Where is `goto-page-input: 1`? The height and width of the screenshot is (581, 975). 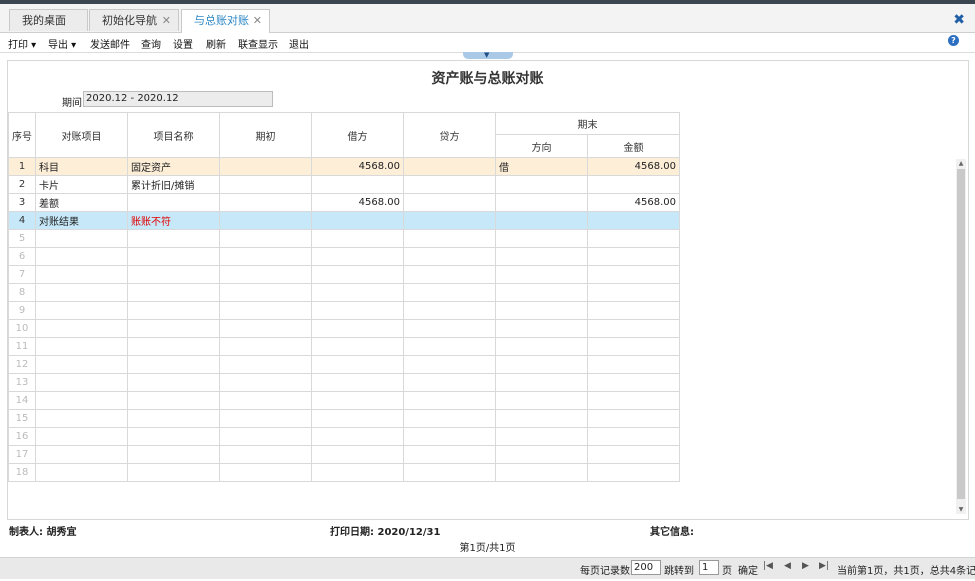
goto-page-input: 1 is located at coordinates (709, 567).